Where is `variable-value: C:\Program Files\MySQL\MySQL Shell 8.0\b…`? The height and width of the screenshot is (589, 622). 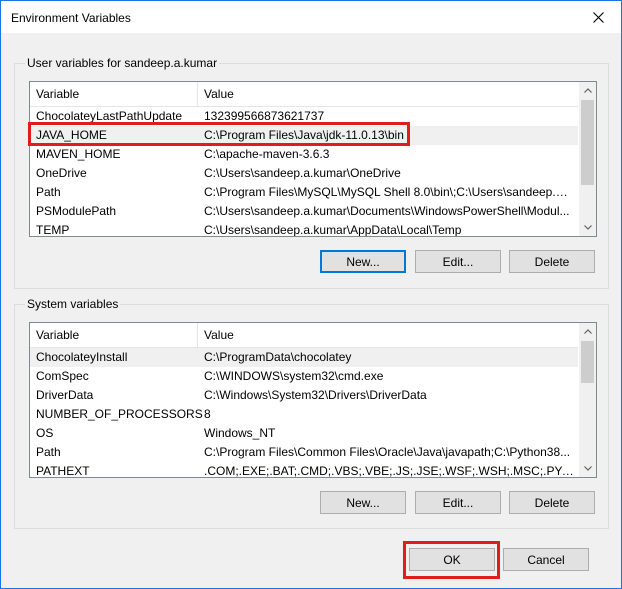 variable-value: C:\Program Files\MySQL\MySQL Shell 8.0\b… is located at coordinates (389, 192).